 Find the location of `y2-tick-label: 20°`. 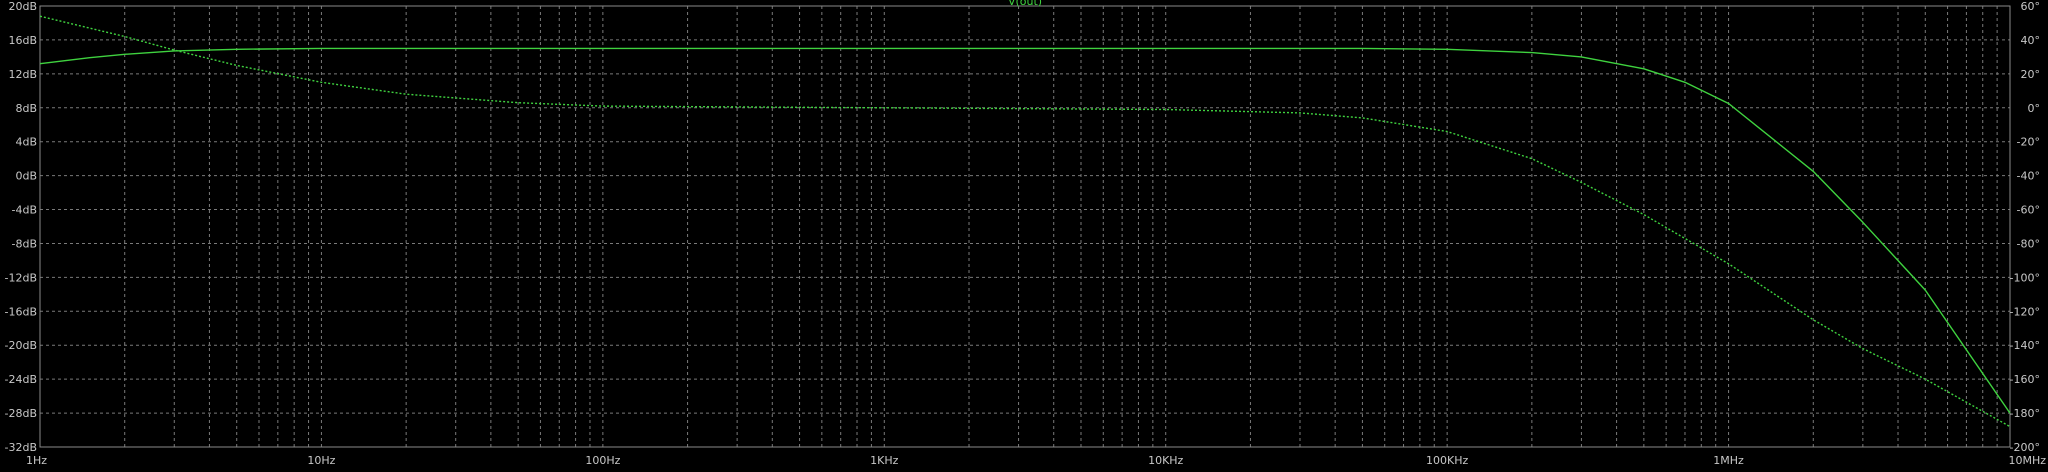

y2-tick-label: 20° is located at coordinates (2031, 74).